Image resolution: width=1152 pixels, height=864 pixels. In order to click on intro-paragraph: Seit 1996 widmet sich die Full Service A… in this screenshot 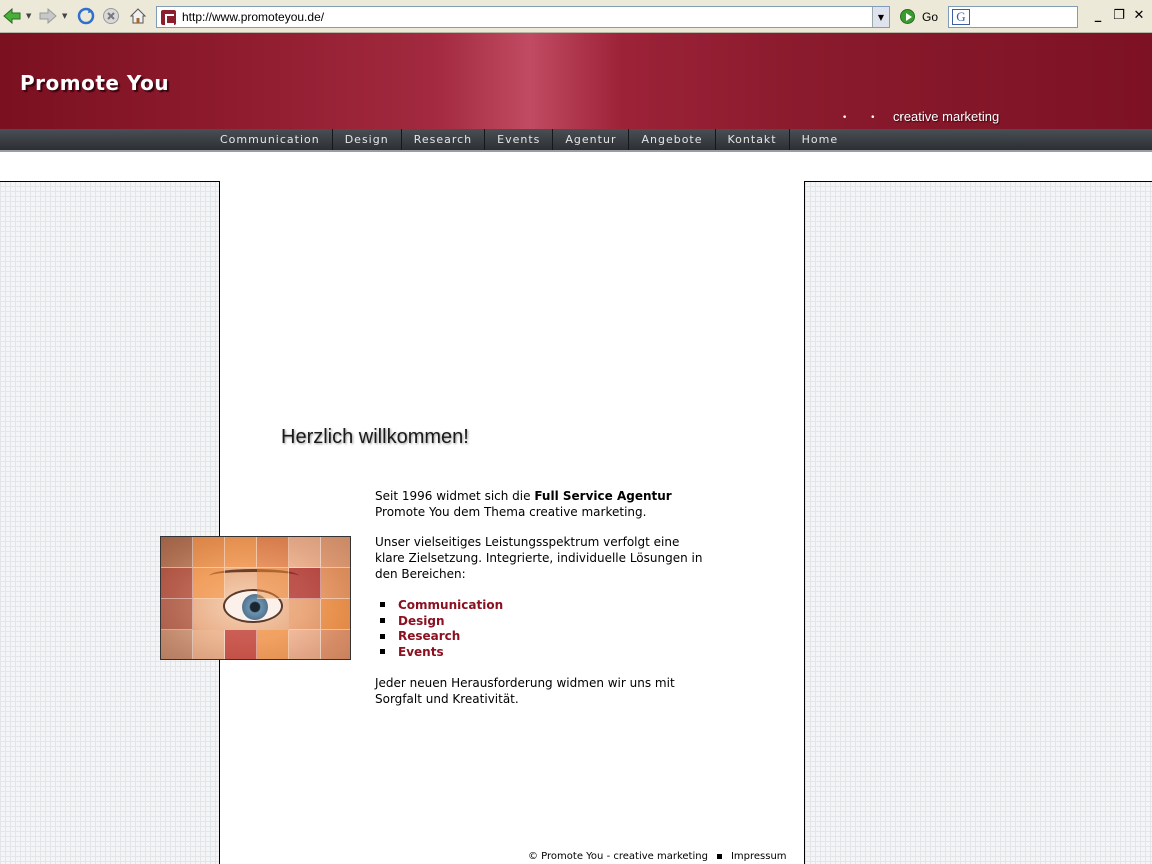, I will do `click(545, 504)`.